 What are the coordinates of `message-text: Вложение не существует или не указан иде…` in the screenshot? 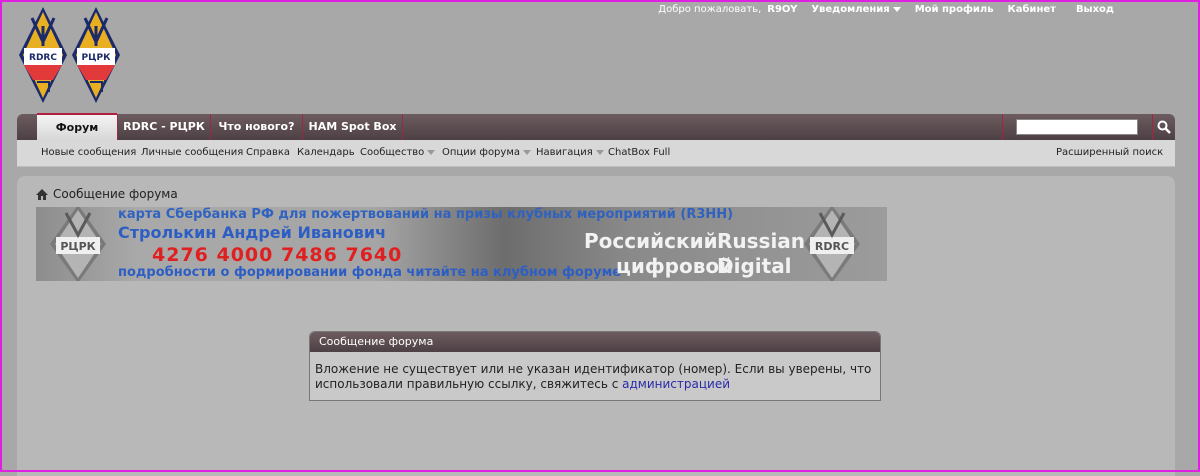 It's located at (593, 376).